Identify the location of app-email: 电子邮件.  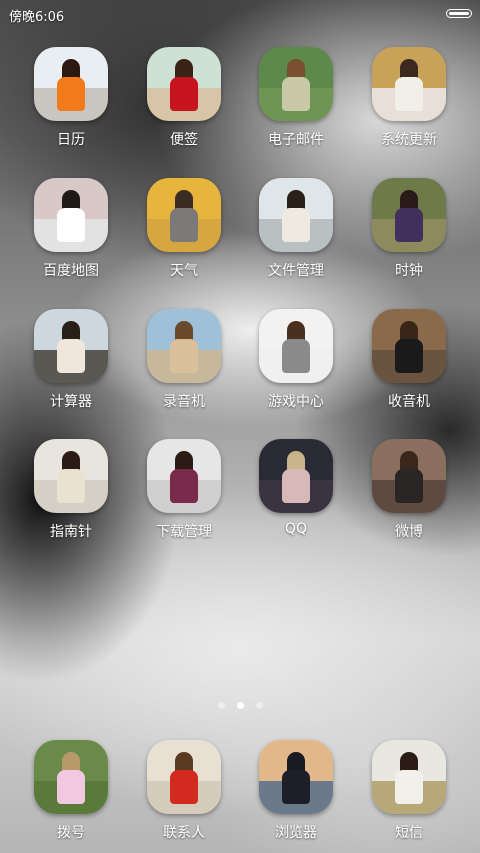
(296, 98).